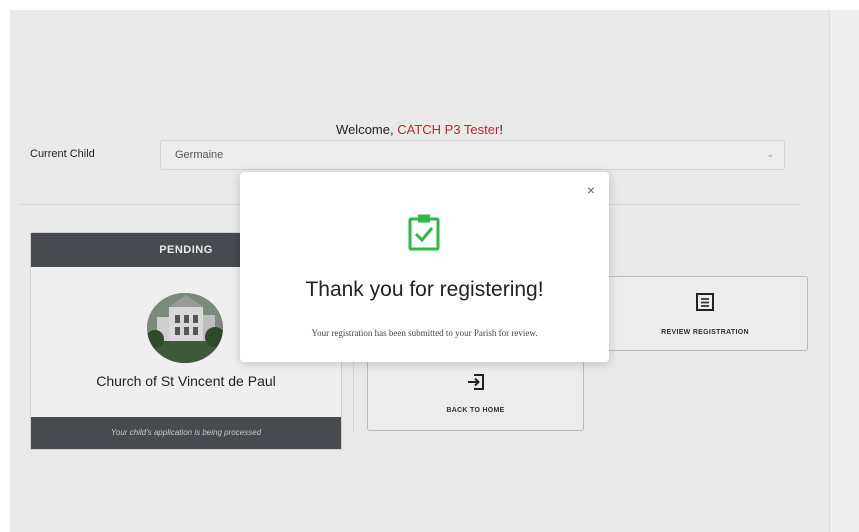 Image resolution: width=859 pixels, height=532 pixels. What do you see at coordinates (186, 381) in the screenshot?
I see `church-name: Church of St Vincent de Paul` at bounding box center [186, 381].